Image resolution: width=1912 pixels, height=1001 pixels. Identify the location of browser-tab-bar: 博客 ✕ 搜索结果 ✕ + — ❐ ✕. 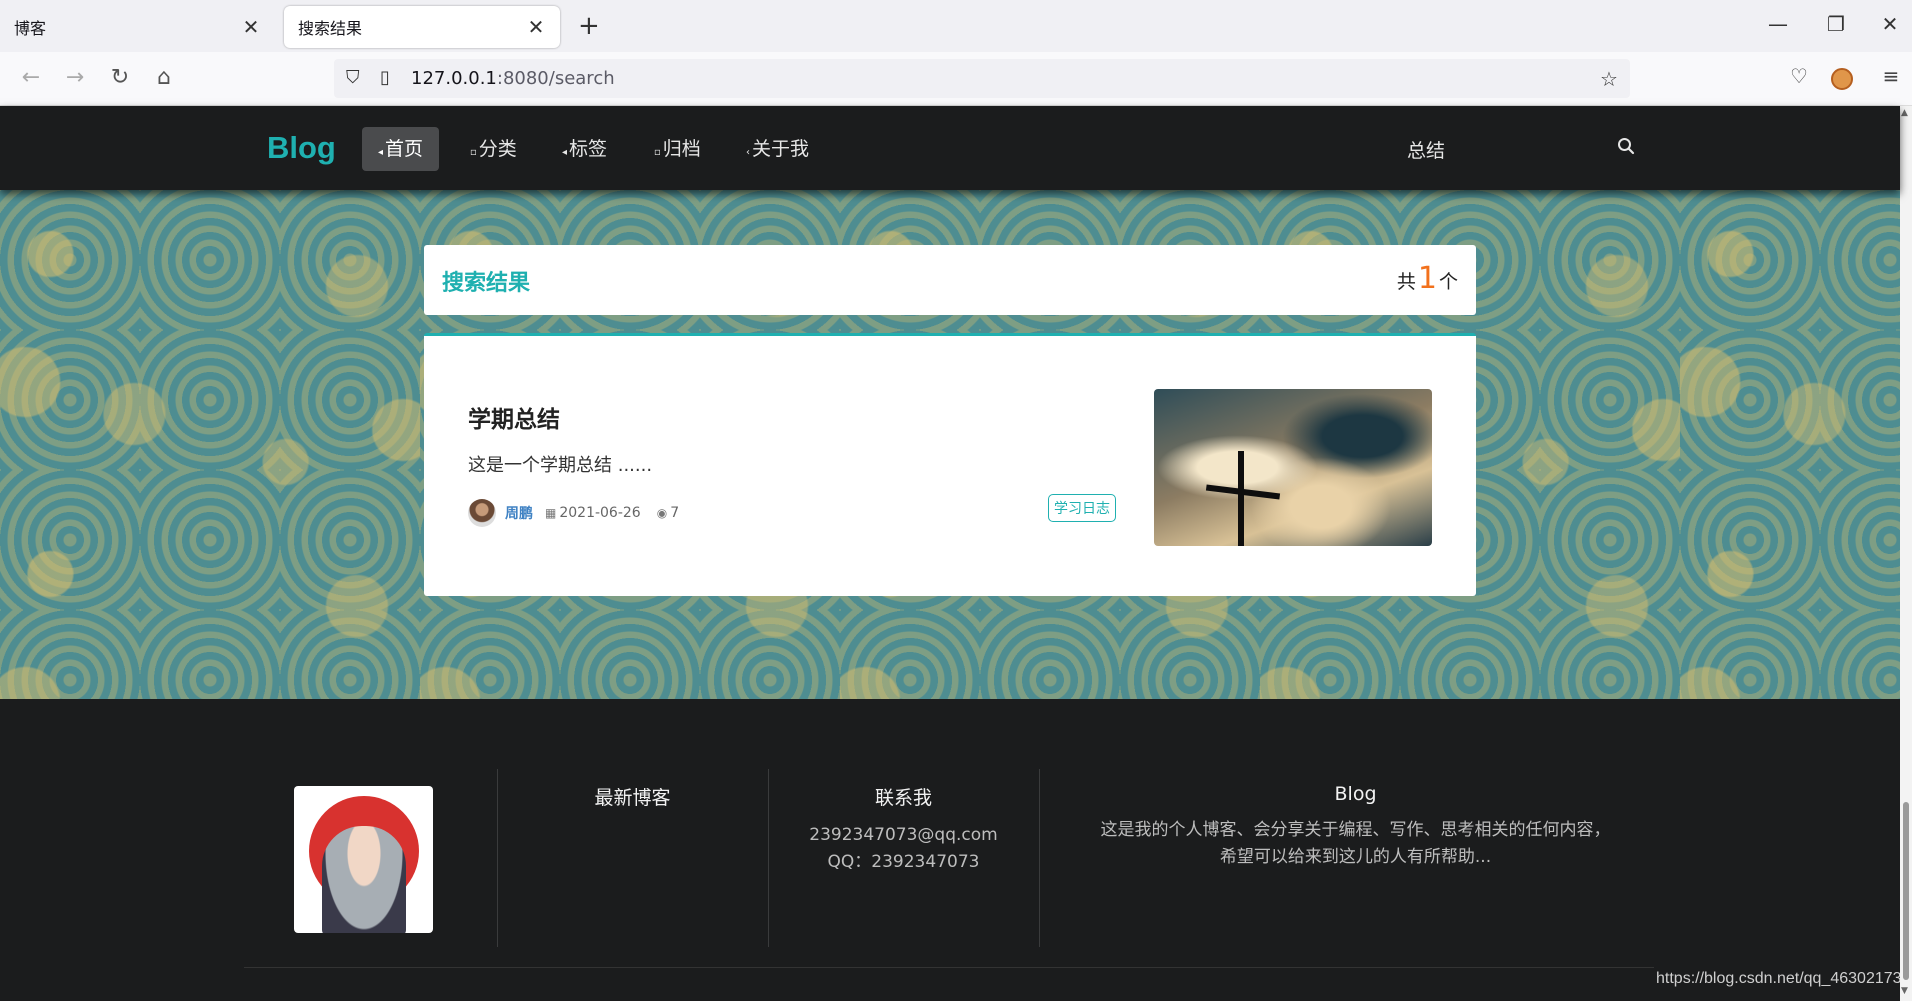
(956, 26).